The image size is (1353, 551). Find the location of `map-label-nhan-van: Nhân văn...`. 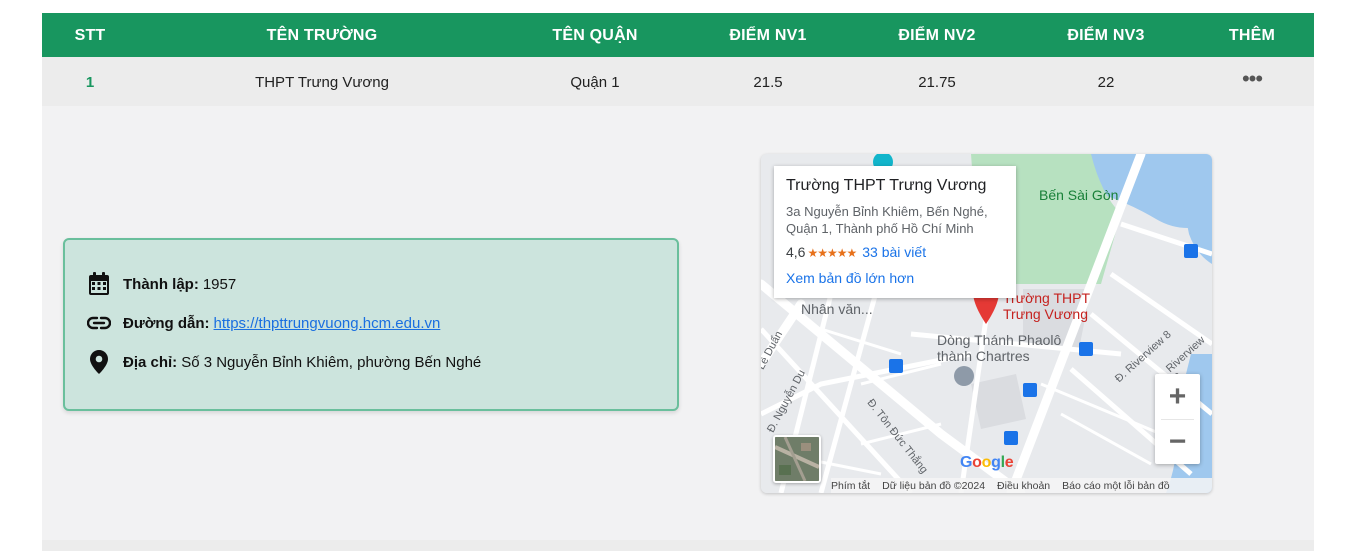

map-label-nhan-van: Nhân văn... is located at coordinates (837, 309).